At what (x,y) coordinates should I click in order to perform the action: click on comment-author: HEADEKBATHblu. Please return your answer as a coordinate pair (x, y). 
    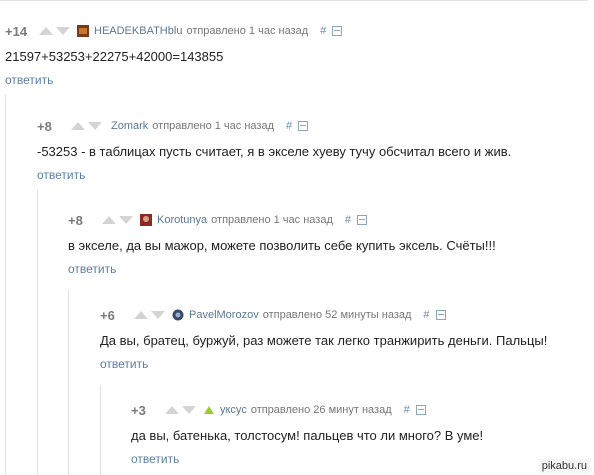
    Looking at the image, I should click on (138, 31).